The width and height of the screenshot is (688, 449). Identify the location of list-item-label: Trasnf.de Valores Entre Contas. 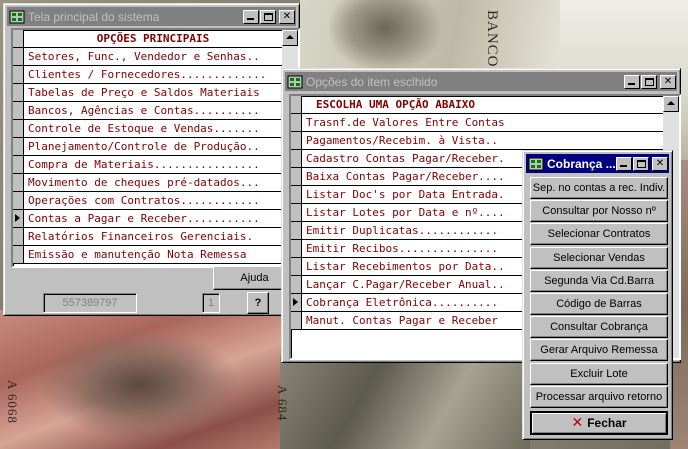
(405, 122).